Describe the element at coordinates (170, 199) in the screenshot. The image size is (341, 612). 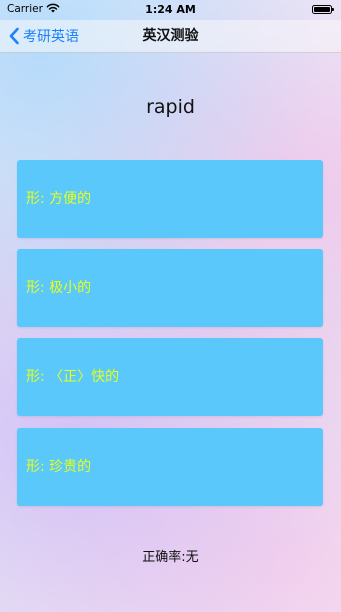
I see `answer-option-1: 形: 方便的` at that location.